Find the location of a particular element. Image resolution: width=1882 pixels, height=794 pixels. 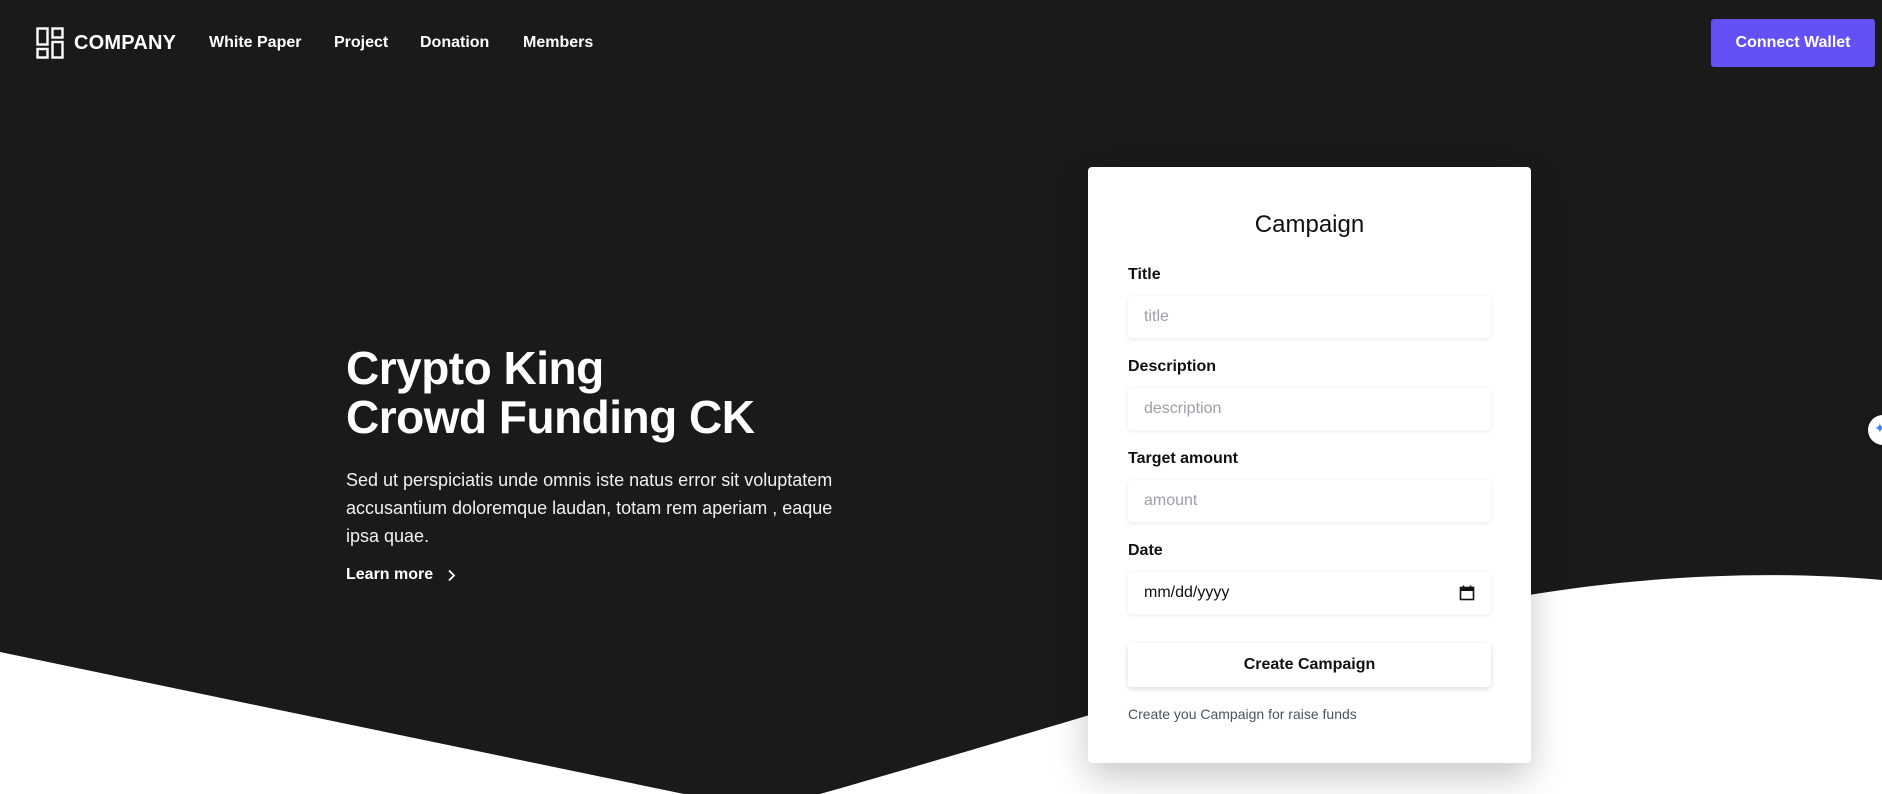

nav-link-members: Members is located at coordinates (558, 43).